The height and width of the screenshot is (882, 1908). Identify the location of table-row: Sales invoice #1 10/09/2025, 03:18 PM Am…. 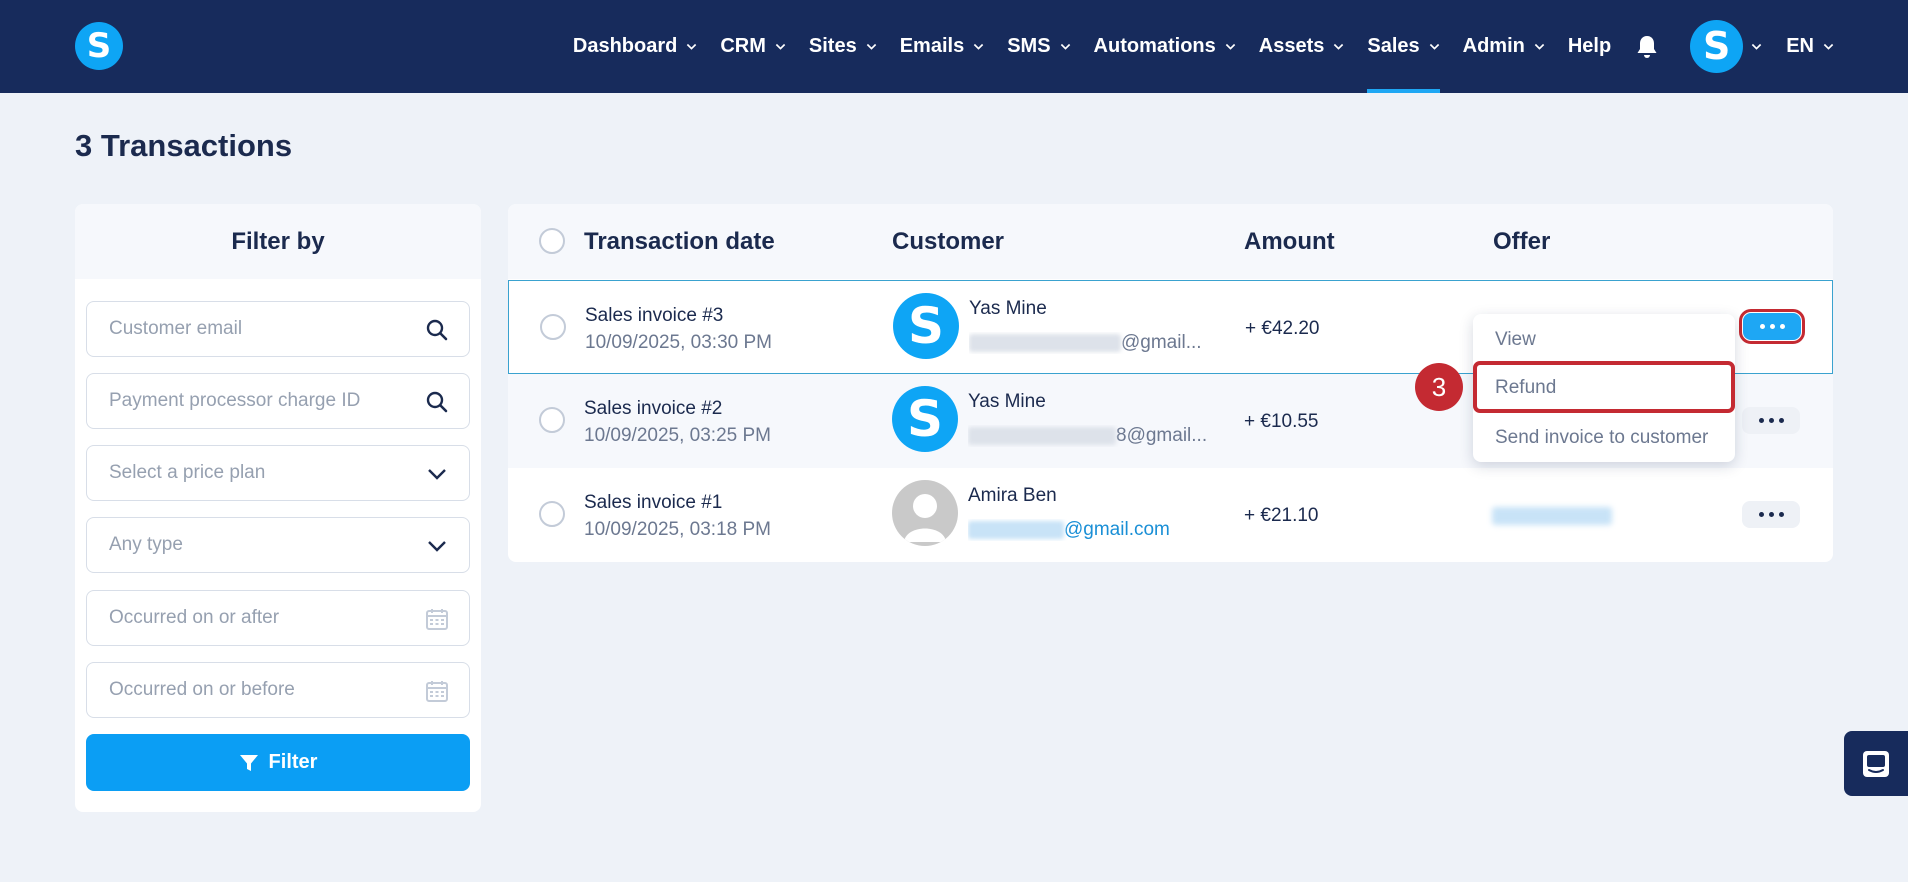
(1170, 515).